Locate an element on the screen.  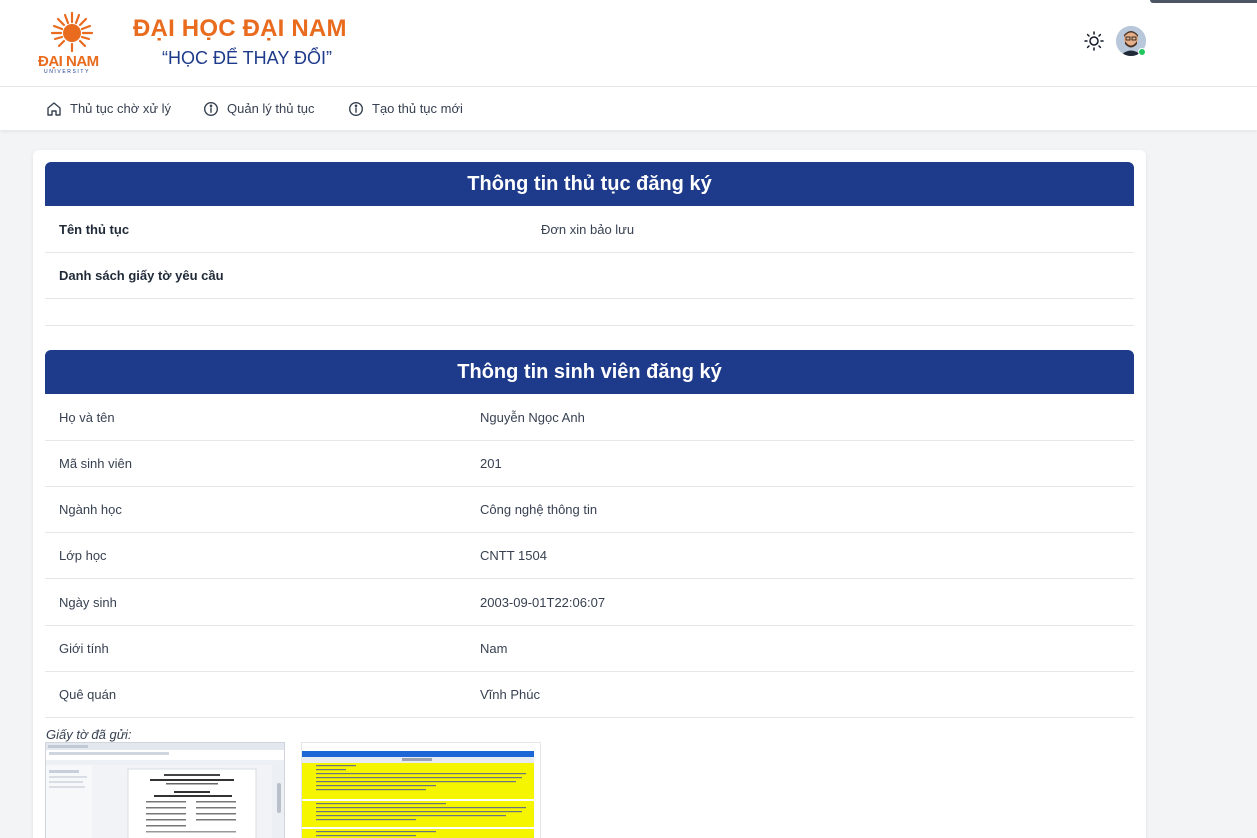
required-docs-label: Danh sách giấy tờ yêu cầu is located at coordinates (141, 275).